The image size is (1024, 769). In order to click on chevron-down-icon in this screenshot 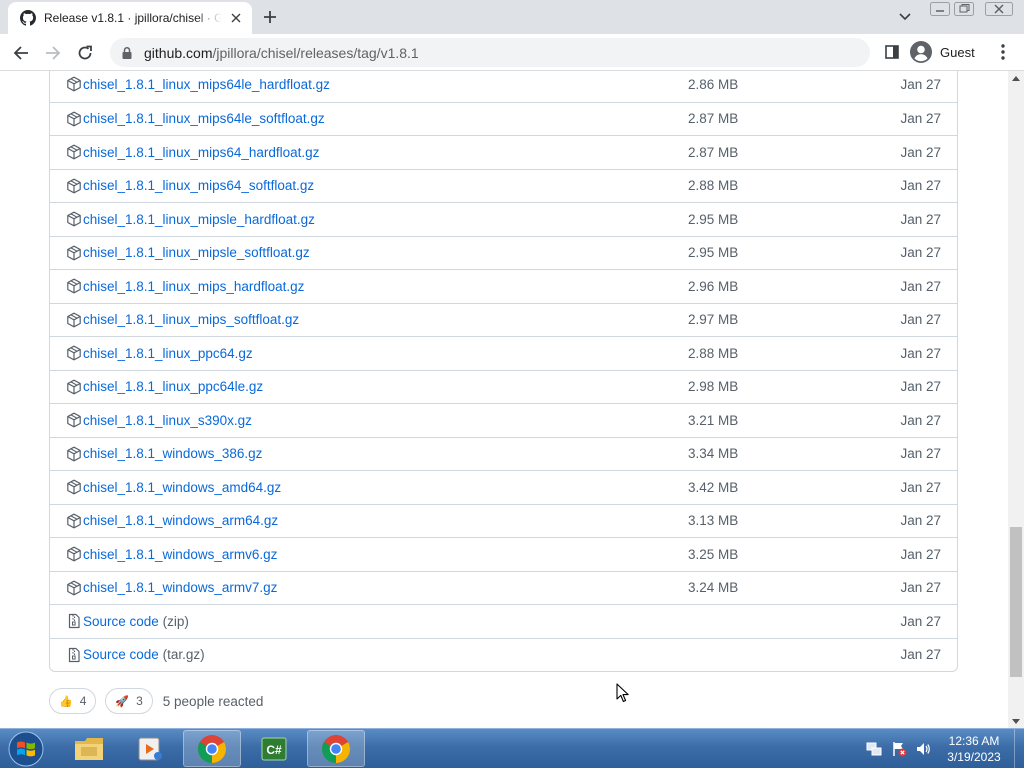, I will do `click(905, 17)`.